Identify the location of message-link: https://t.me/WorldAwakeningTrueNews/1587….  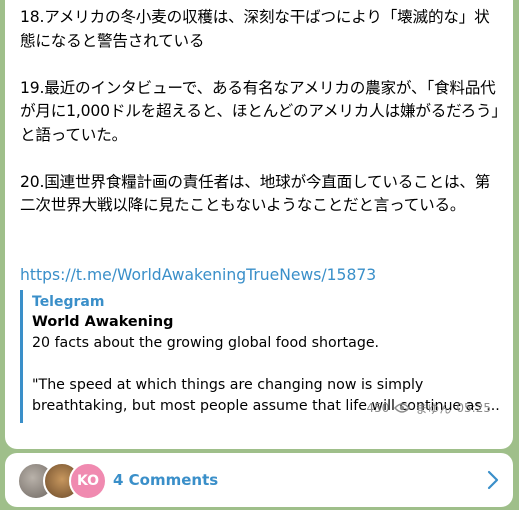
(260, 275).